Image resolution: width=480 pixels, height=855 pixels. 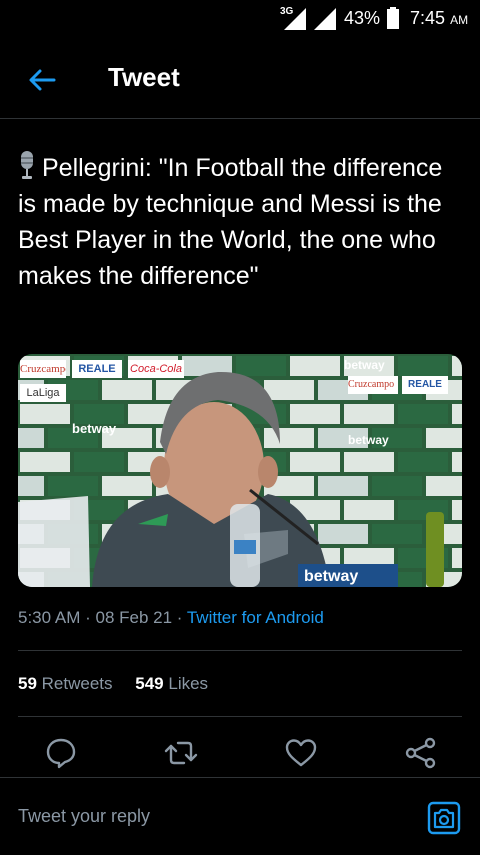 What do you see at coordinates (364, 365) in the screenshot?
I see `board-label-betway-top: betway` at bounding box center [364, 365].